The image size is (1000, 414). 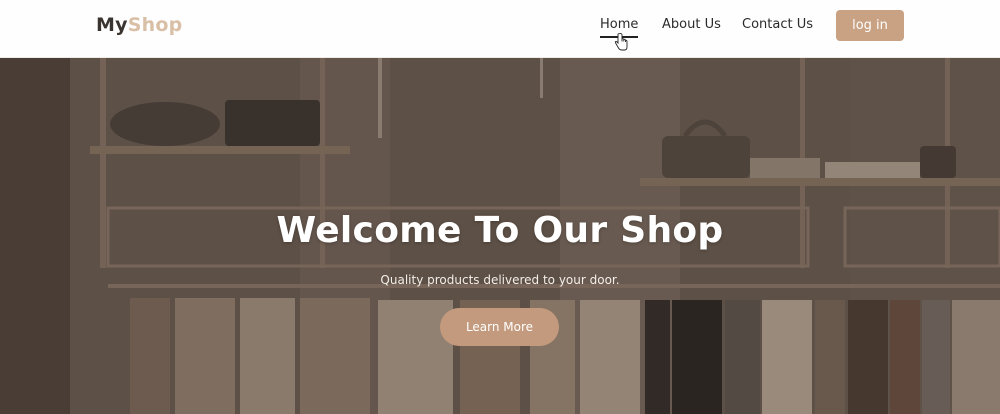 What do you see at coordinates (500, 29) in the screenshot?
I see `navbar: MyShop Home About Us Contact Us log in` at bounding box center [500, 29].